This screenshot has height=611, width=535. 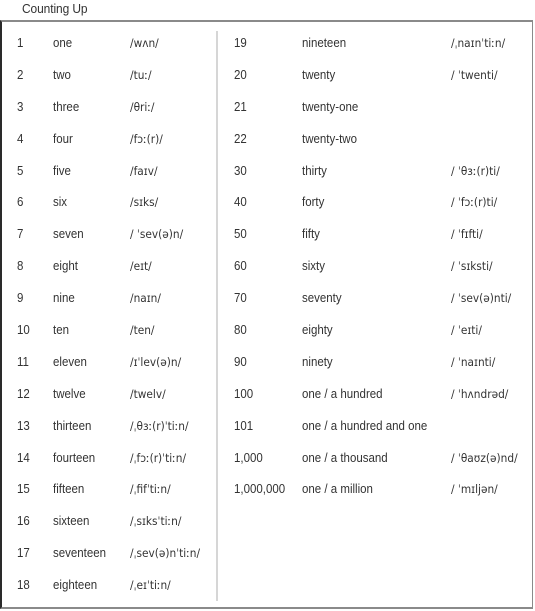 What do you see at coordinates (260, 489) in the screenshot?
I see `row-number: 1,000,000` at bounding box center [260, 489].